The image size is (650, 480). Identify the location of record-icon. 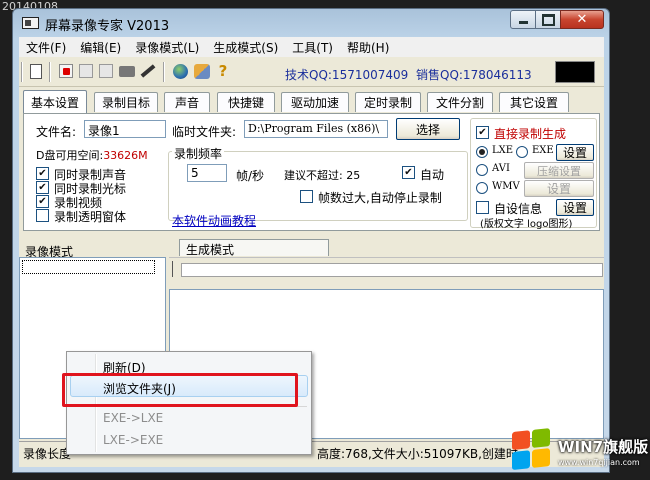
(66, 71).